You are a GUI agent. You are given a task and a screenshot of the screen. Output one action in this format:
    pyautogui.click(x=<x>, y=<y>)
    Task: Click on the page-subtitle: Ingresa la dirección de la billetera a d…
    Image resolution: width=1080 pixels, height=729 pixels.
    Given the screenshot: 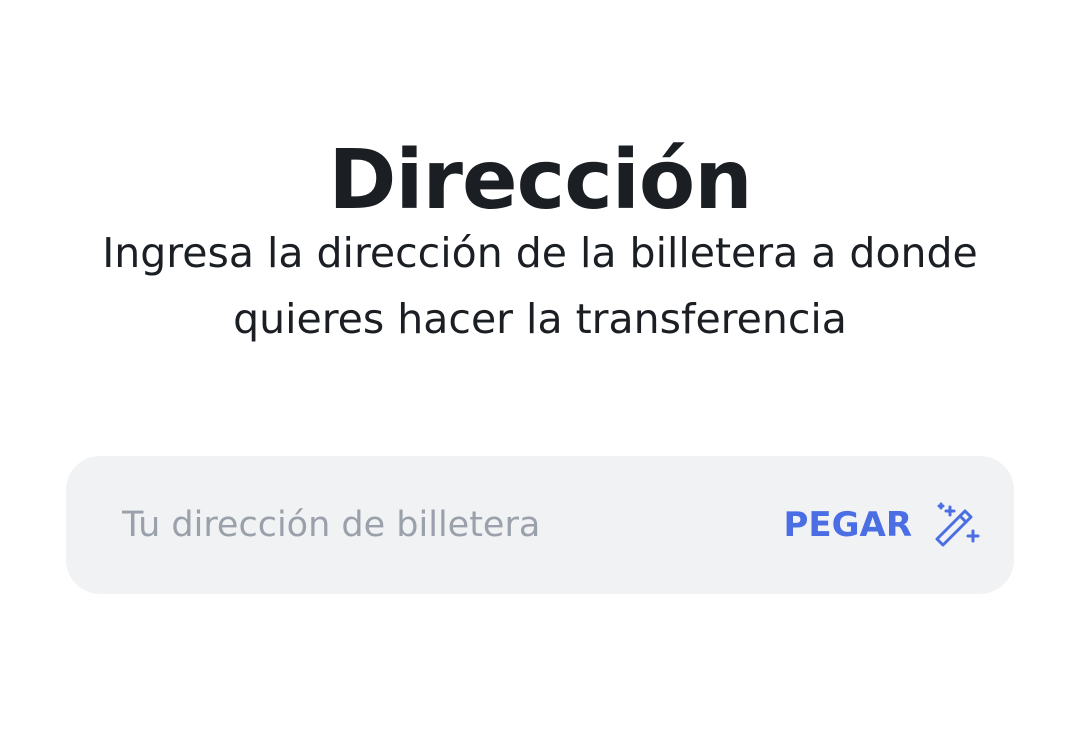 What is the action you would take?
    pyautogui.click(x=540, y=286)
    